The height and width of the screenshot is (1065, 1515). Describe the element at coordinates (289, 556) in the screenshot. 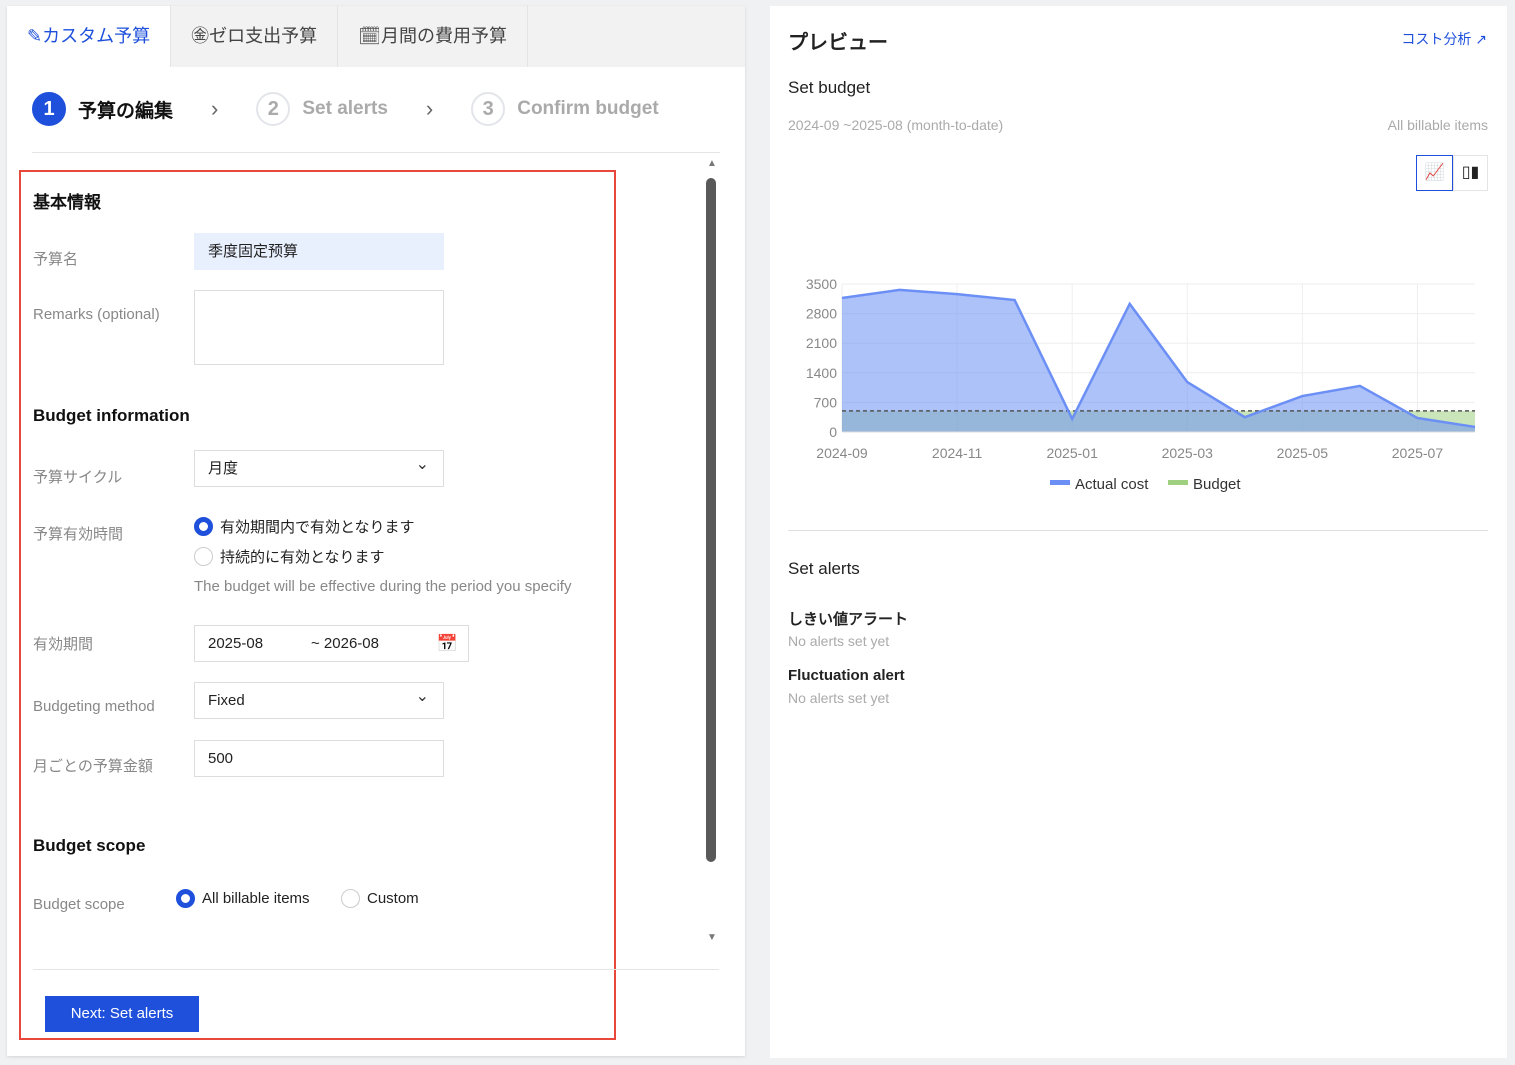

I see `validity-radio-continuous: 持続的に有効となります` at that location.